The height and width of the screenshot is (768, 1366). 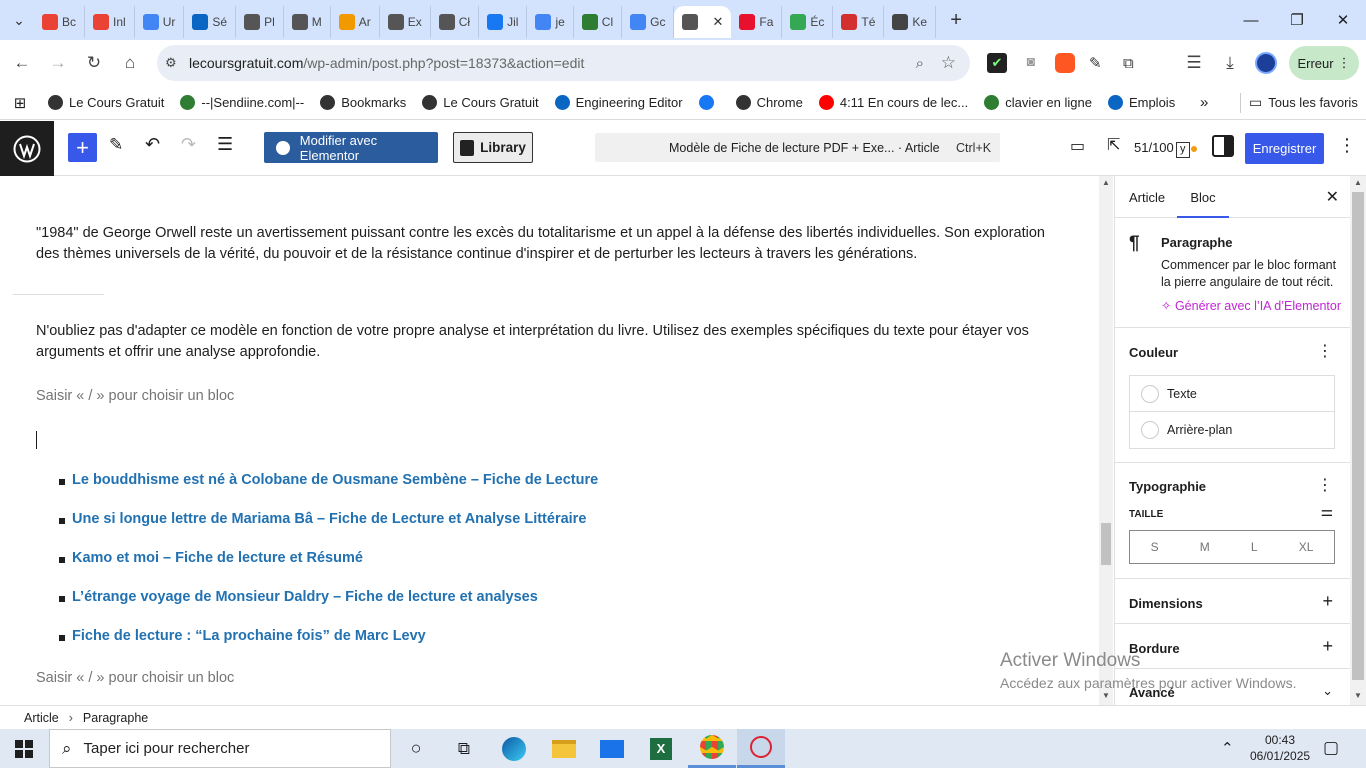 What do you see at coordinates (1306, 547) in the screenshot?
I see `font-size-xl: XL` at bounding box center [1306, 547].